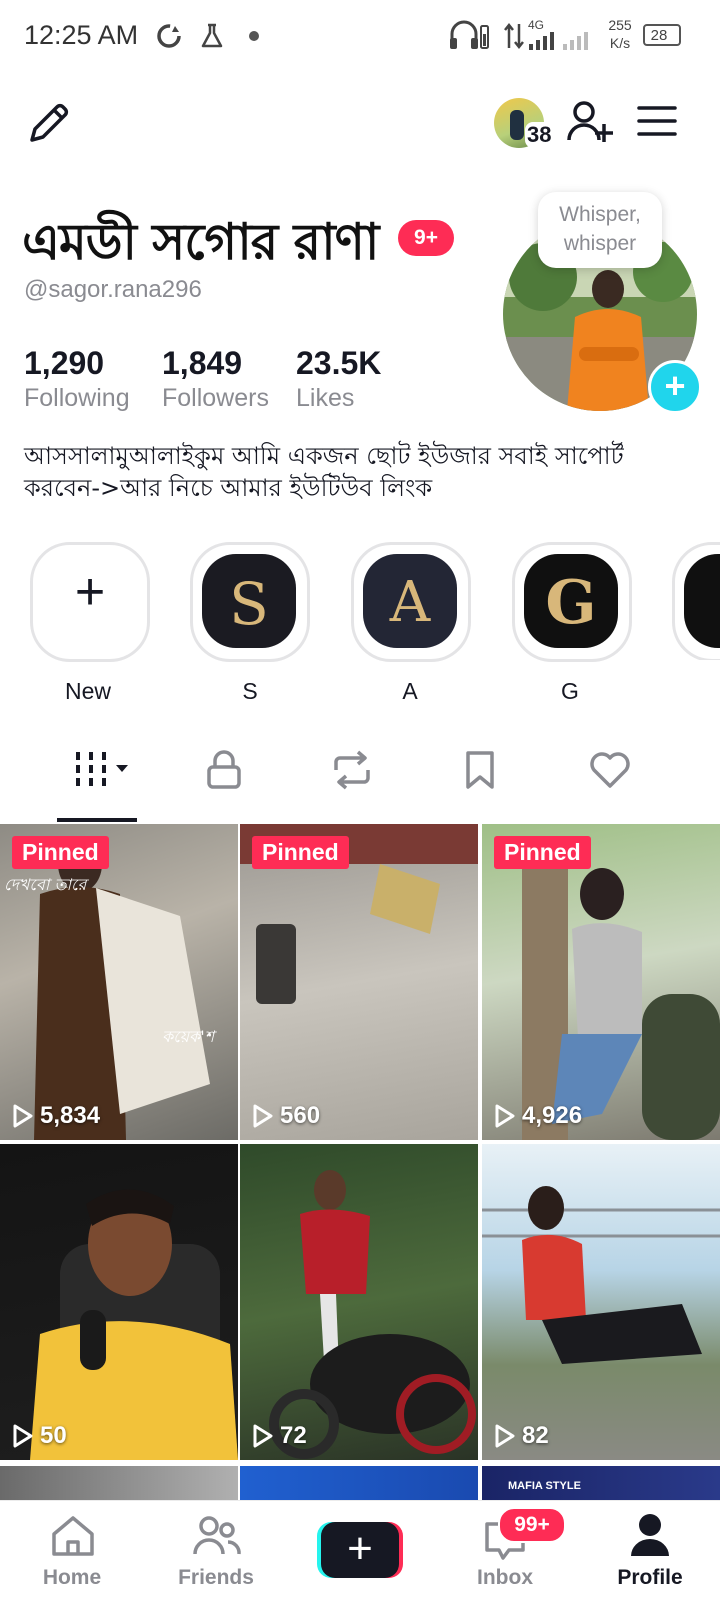 The width and height of the screenshot is (720, 1600). Describe the element at coordinates (675, 387) in the screenshot. I see `add-story-button: +` at that location.